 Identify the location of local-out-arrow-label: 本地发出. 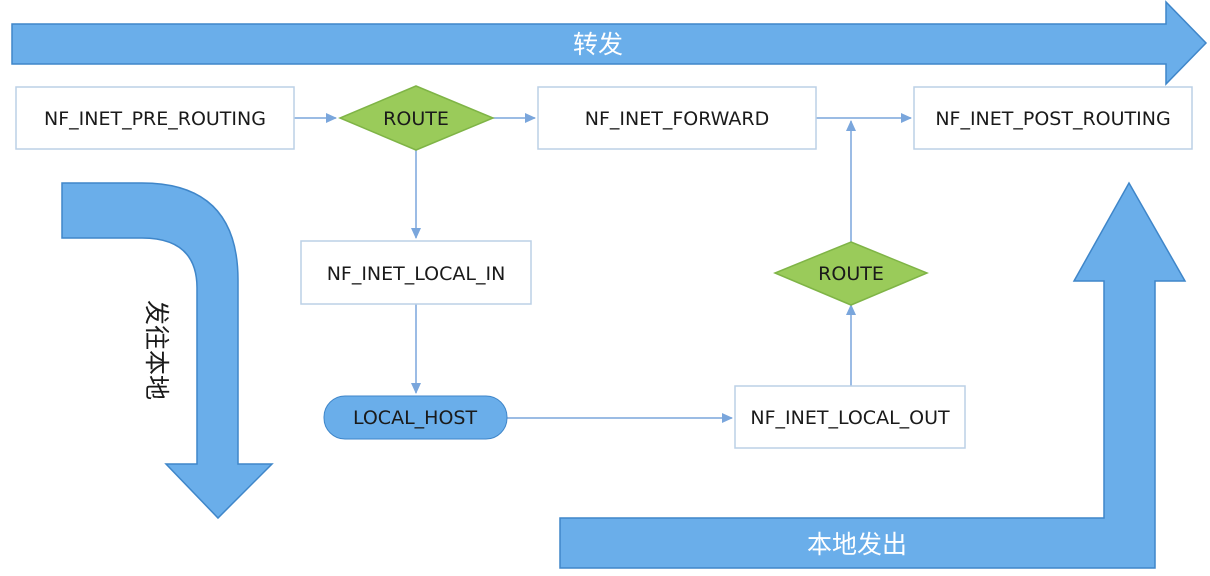
(857, 544).